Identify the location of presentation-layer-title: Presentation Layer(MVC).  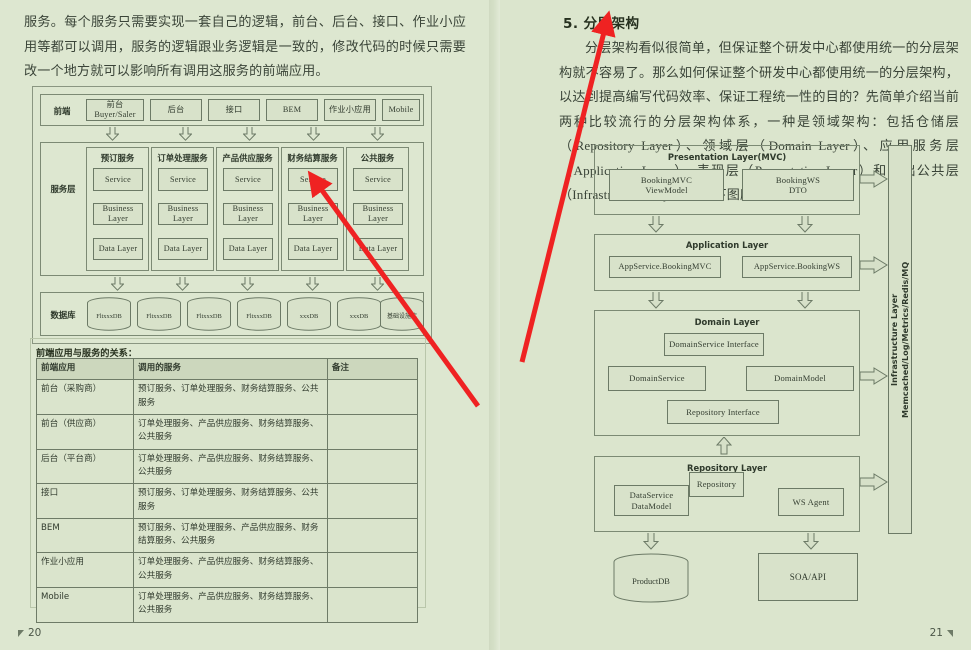
(727, 157).